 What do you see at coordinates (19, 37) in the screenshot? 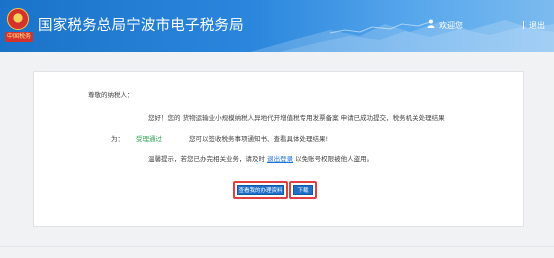
I see `emblem-caption: 中国税务` at bounding box center [19, 37].